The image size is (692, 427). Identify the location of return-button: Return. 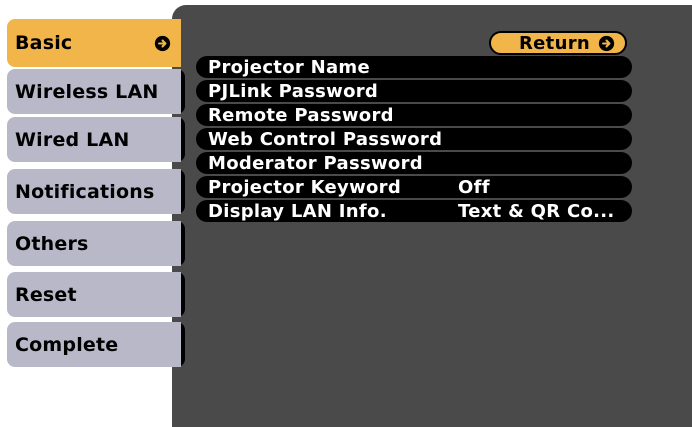
(558, 43).